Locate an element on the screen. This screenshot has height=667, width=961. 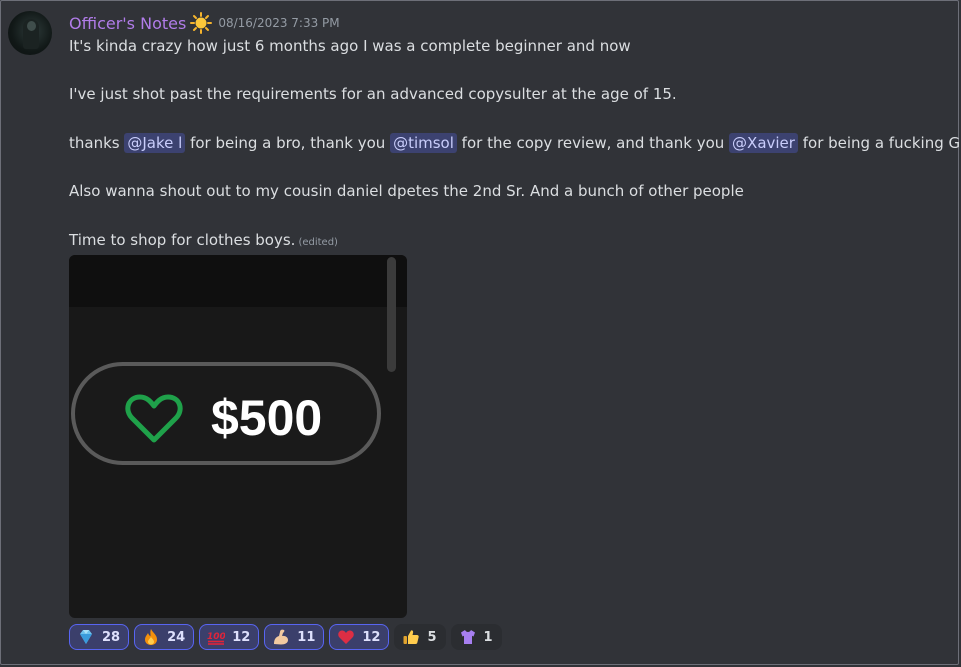
reaction-t-shirt: 1 is located at coordinates (476, 637).